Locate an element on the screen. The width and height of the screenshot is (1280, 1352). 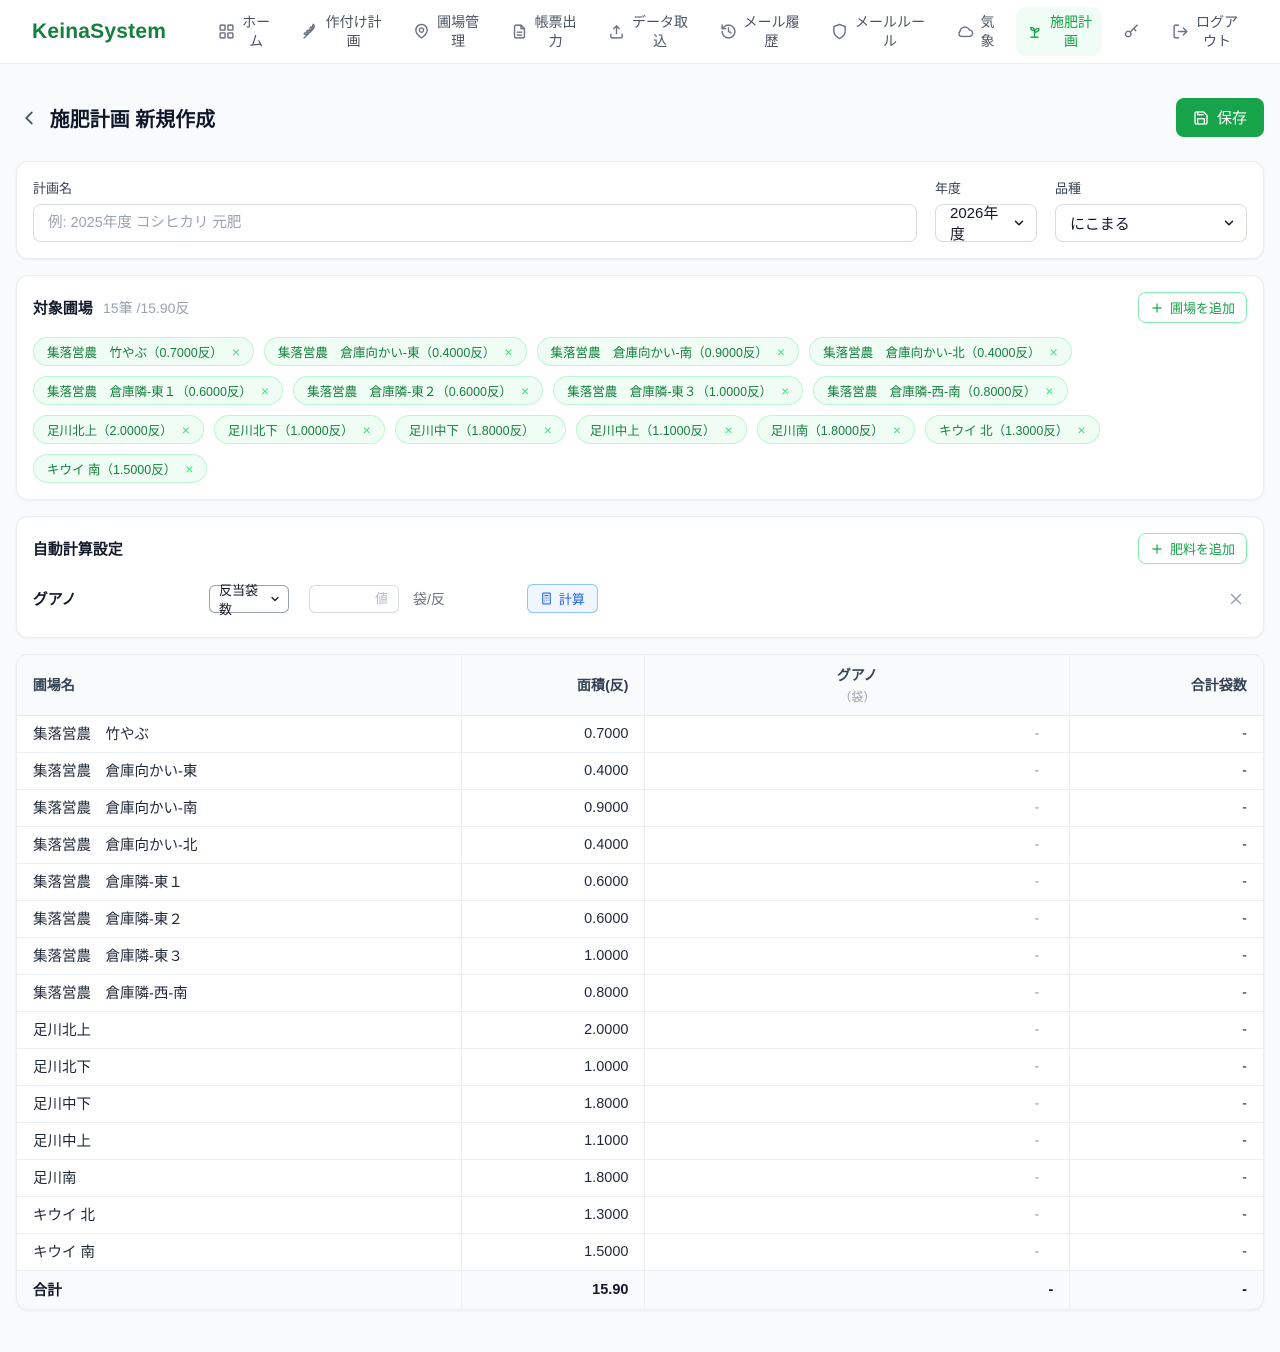
cell-field-name: 集落営農 倉庫隣-東１ is located at coordinates (239, 882).